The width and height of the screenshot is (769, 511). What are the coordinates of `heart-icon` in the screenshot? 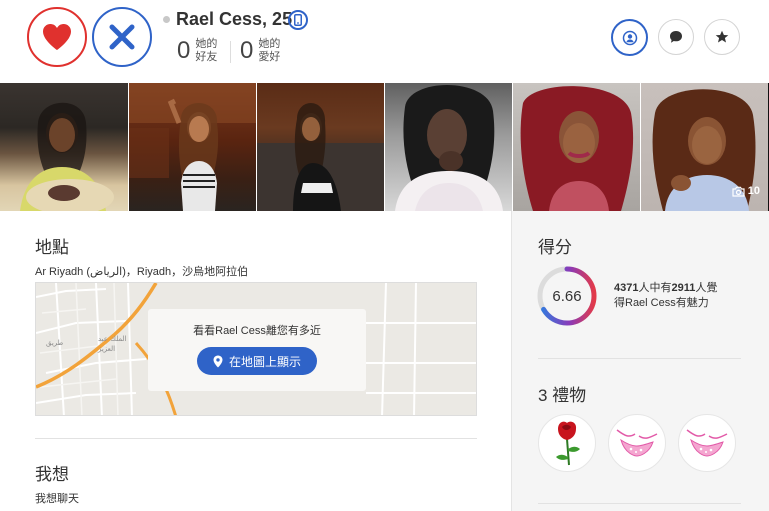 It's located at (57, 37).